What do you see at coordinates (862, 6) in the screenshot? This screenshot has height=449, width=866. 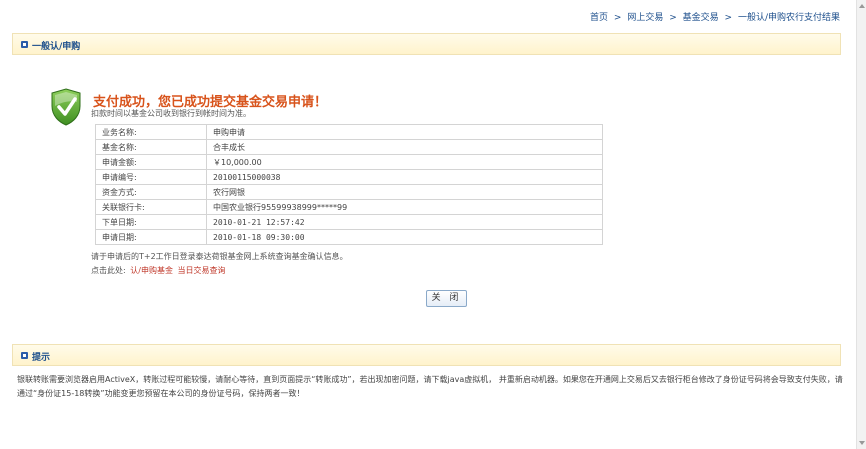 I see `scroll-up-arrow-icon` at bounding box center [862, 6].